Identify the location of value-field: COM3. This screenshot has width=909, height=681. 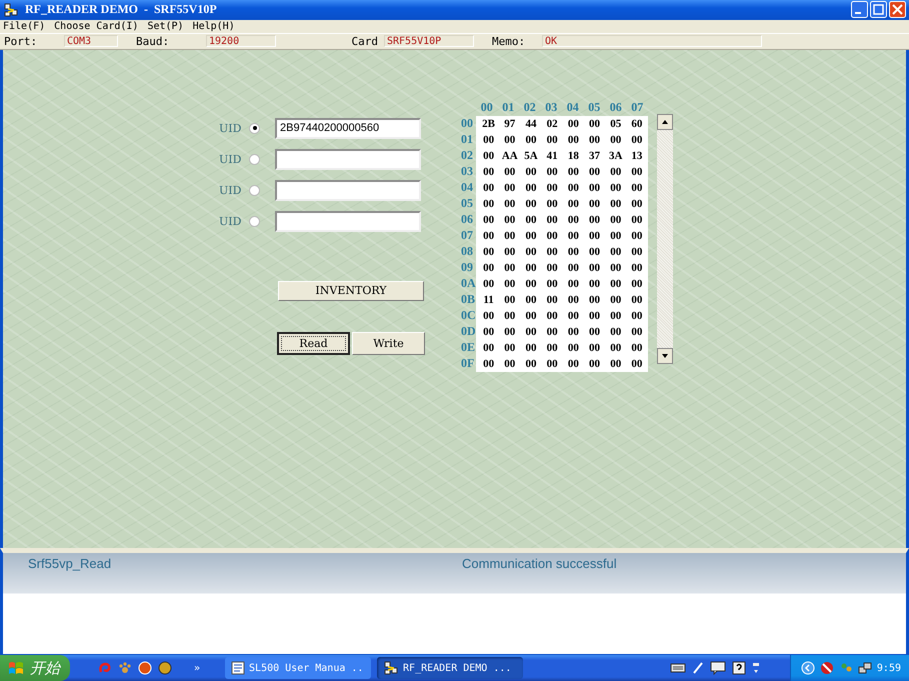
(91, 41).